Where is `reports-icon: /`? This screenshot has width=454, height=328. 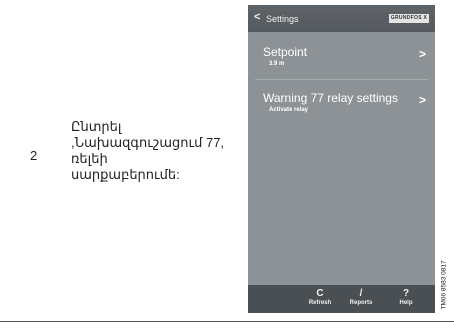 reports-icon: / is located at coordinates (361, 293).